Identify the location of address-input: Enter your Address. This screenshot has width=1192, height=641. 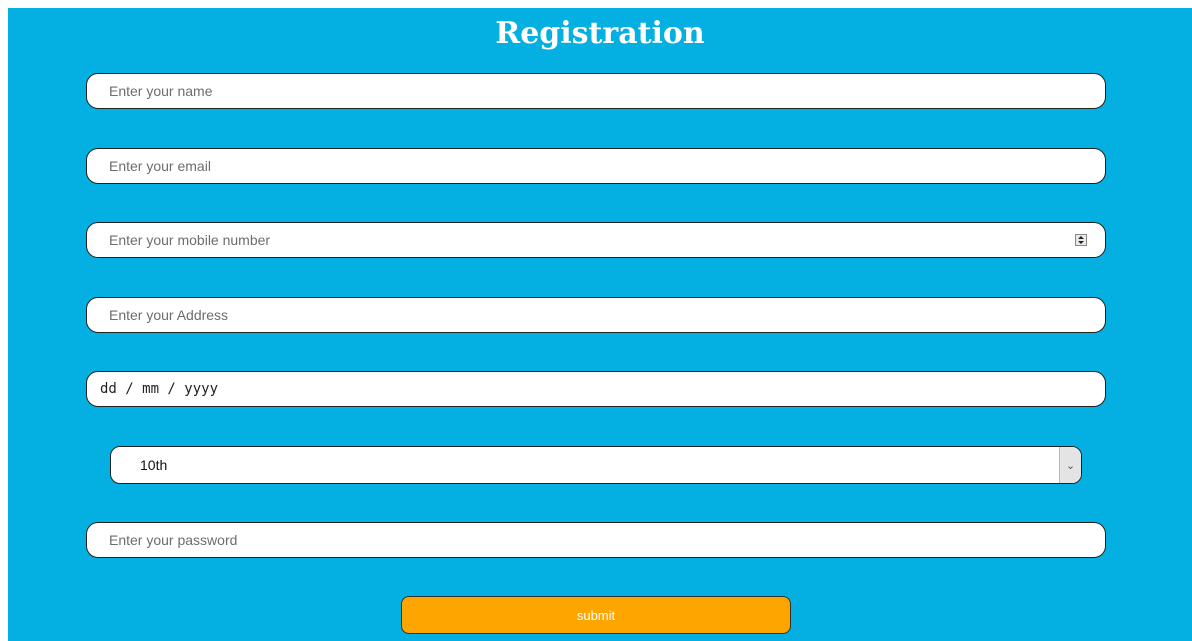
(596, 315).